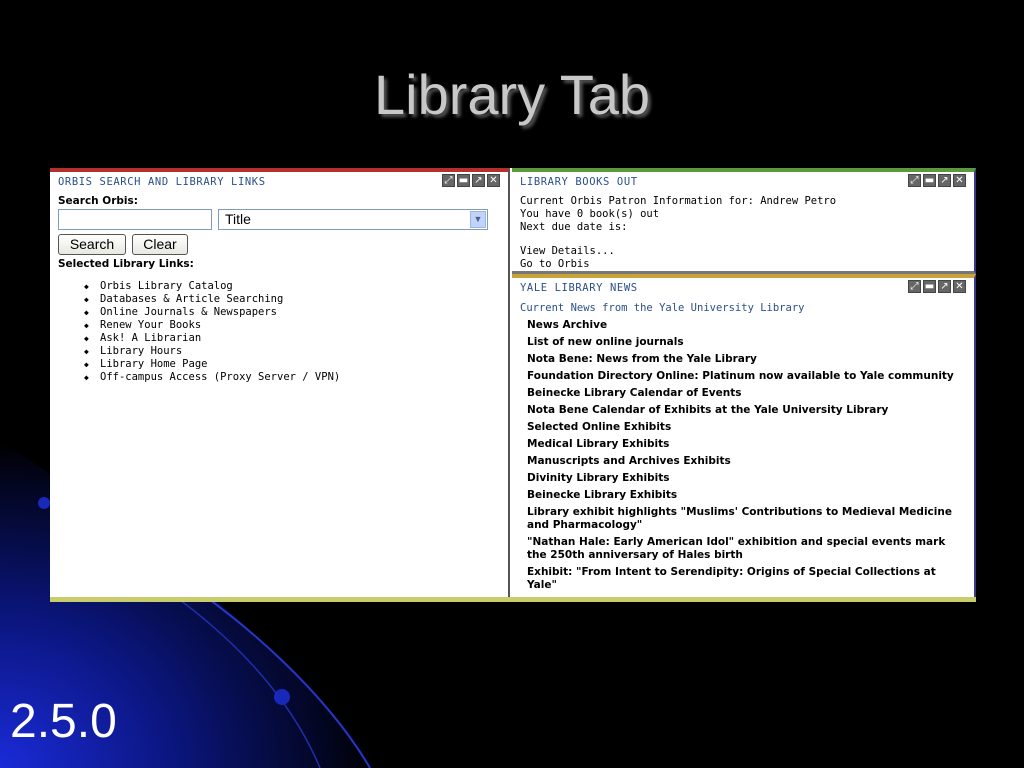  What do you see at coordinates (478, 219) in the screenshot?
I see `chevron-down-icon: ▼` at bounding box center [478, 219].